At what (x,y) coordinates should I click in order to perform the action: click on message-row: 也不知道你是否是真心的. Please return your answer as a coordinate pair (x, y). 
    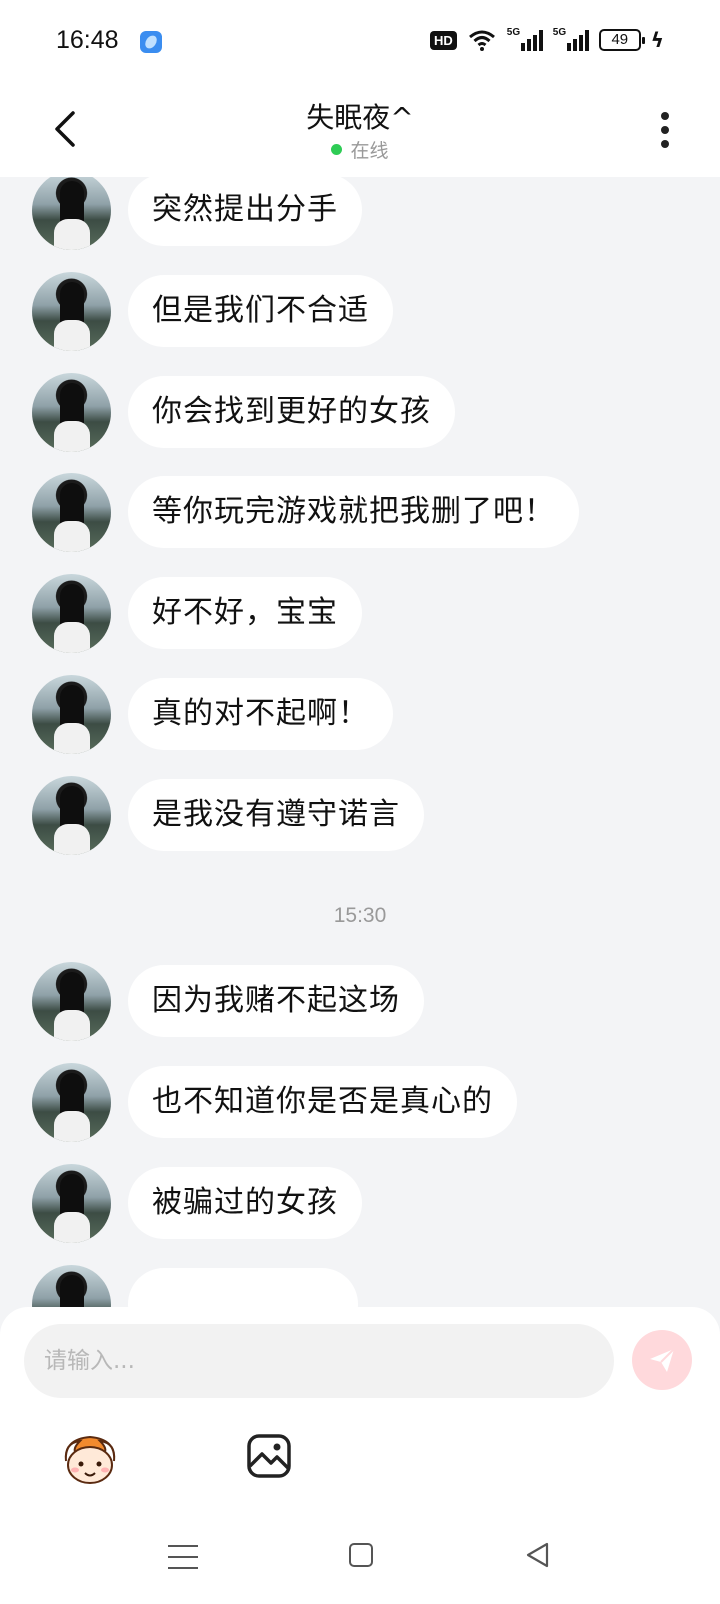
    Looking at the image, I should click on (360, 1101).